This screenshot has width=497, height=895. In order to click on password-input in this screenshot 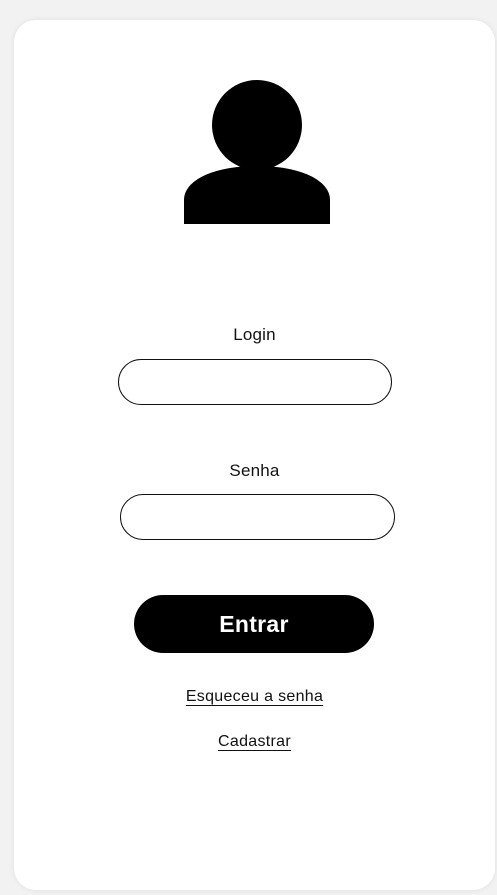, I will do `click(257, 517)`.